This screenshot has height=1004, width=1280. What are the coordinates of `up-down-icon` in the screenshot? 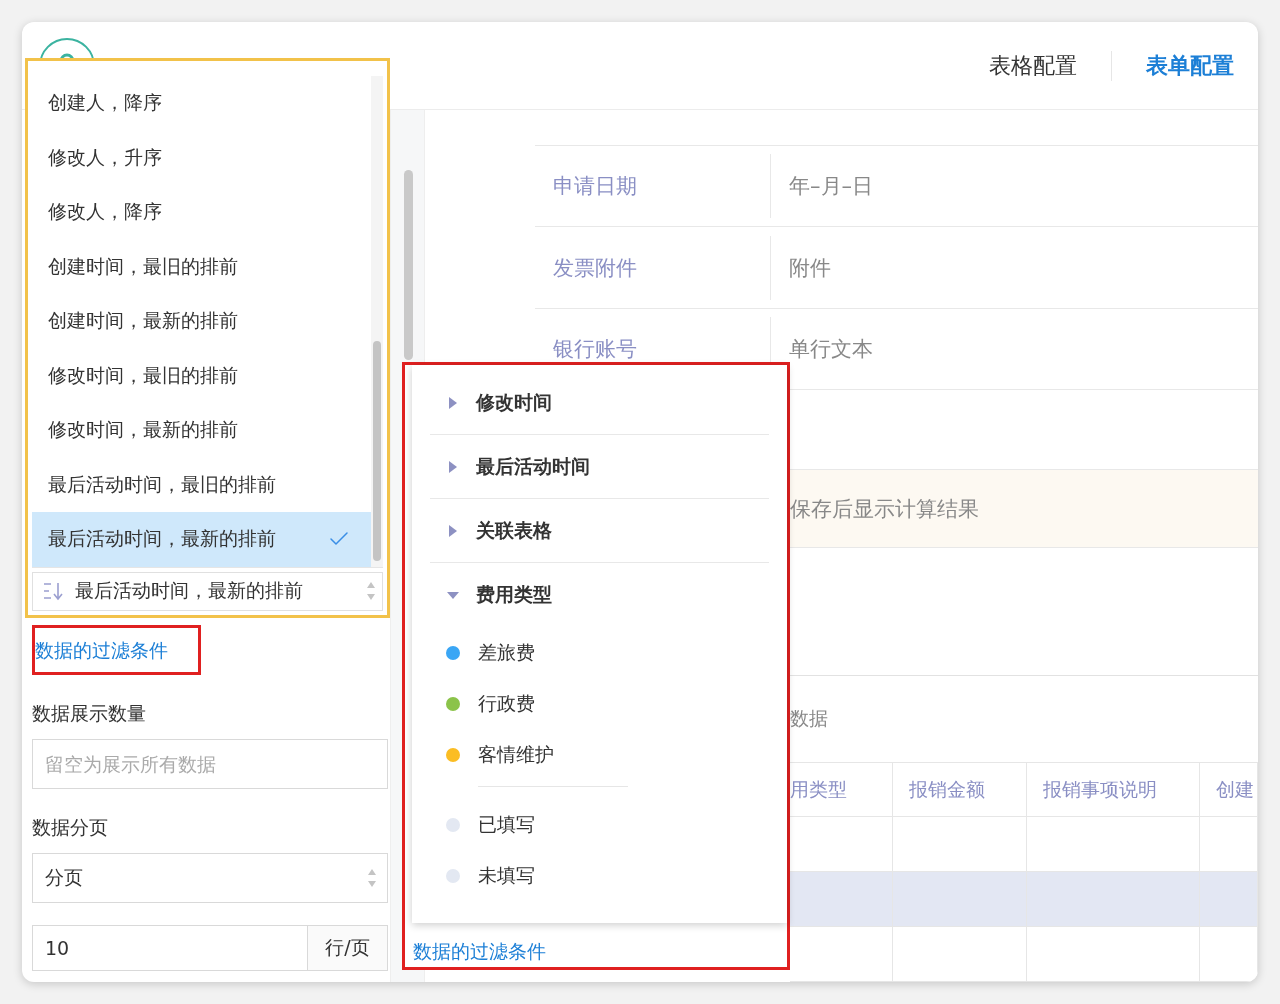 It's located at (372, 878).